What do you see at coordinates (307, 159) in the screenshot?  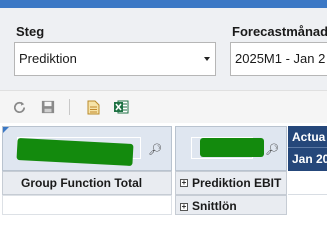 I see `column-header-period: Jan 20` at bounding box center [307, 159].